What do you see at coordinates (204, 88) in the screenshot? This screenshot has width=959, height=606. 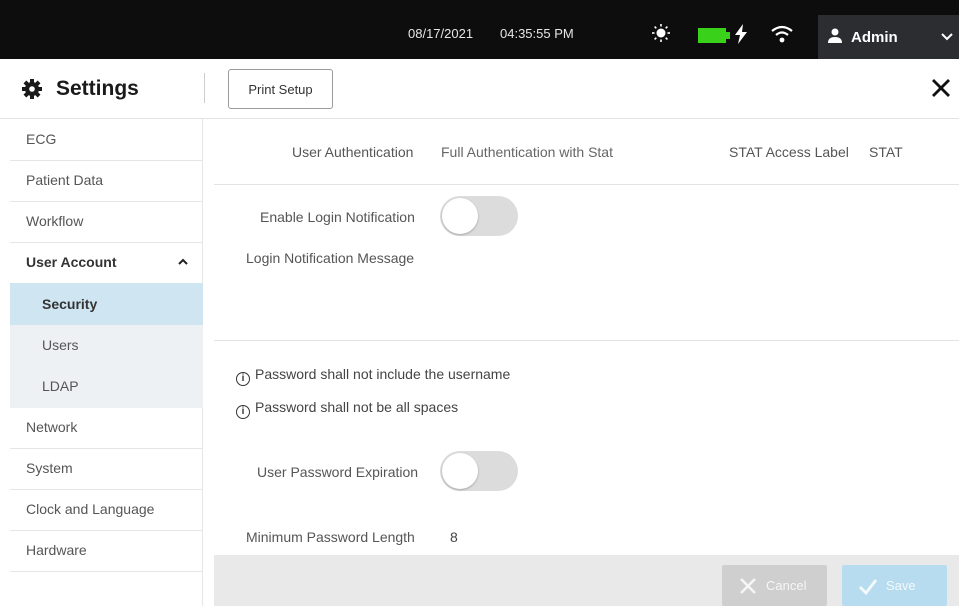 I see `header-divider` at bounding box center [204, 88].